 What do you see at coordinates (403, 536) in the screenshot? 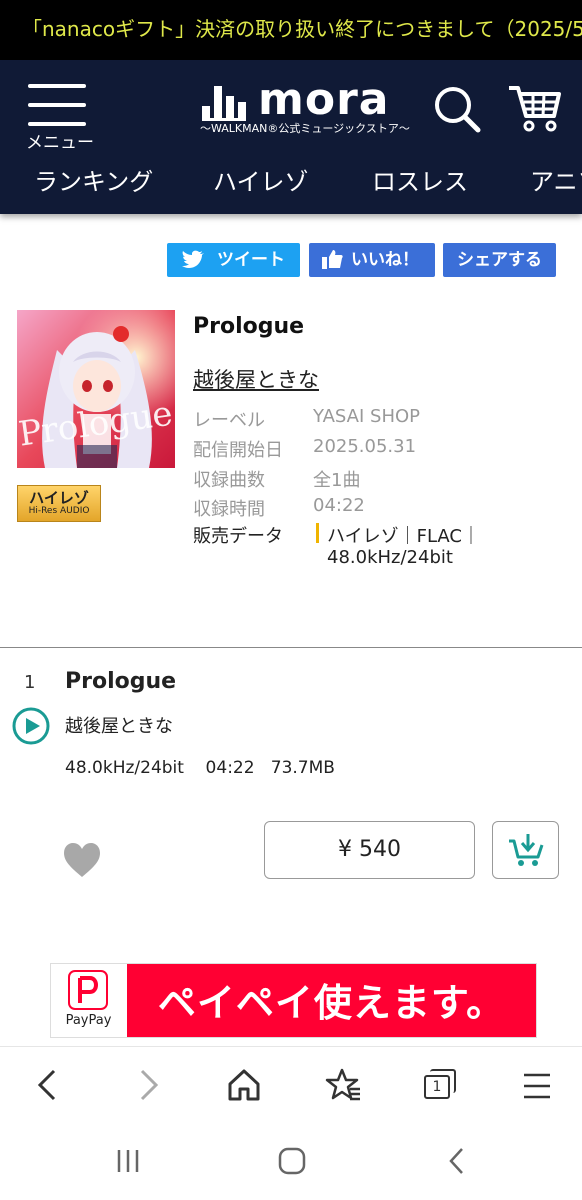
I see `sale-data-value-line1: ハイレゾ｜FLAC｜` at bounding box center [403, 536].